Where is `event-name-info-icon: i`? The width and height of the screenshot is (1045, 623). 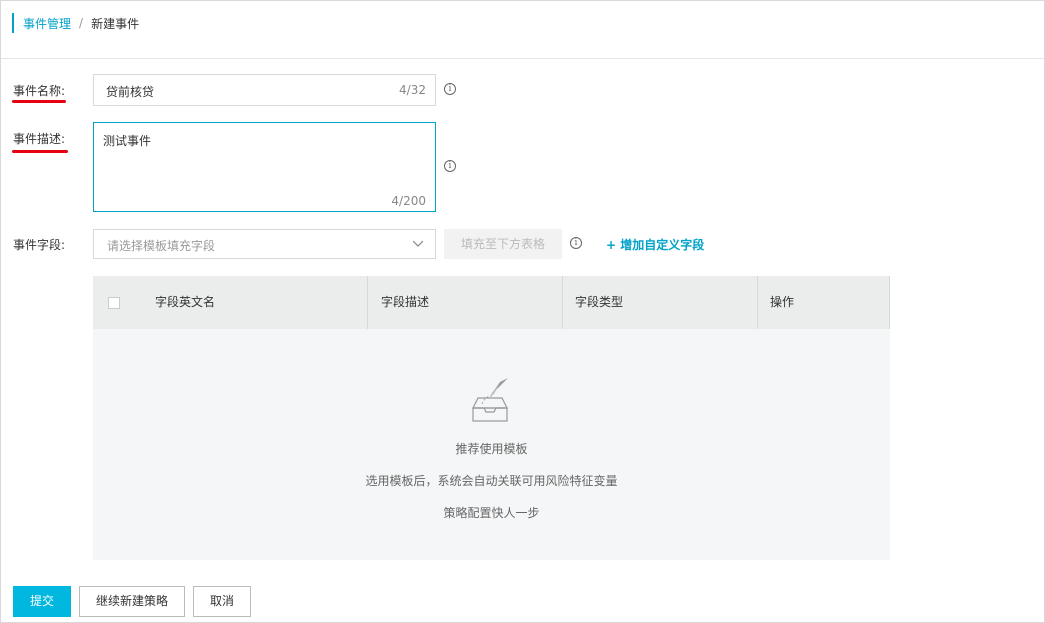 event-name-info-icon: i is located at coordinates (450, 89).